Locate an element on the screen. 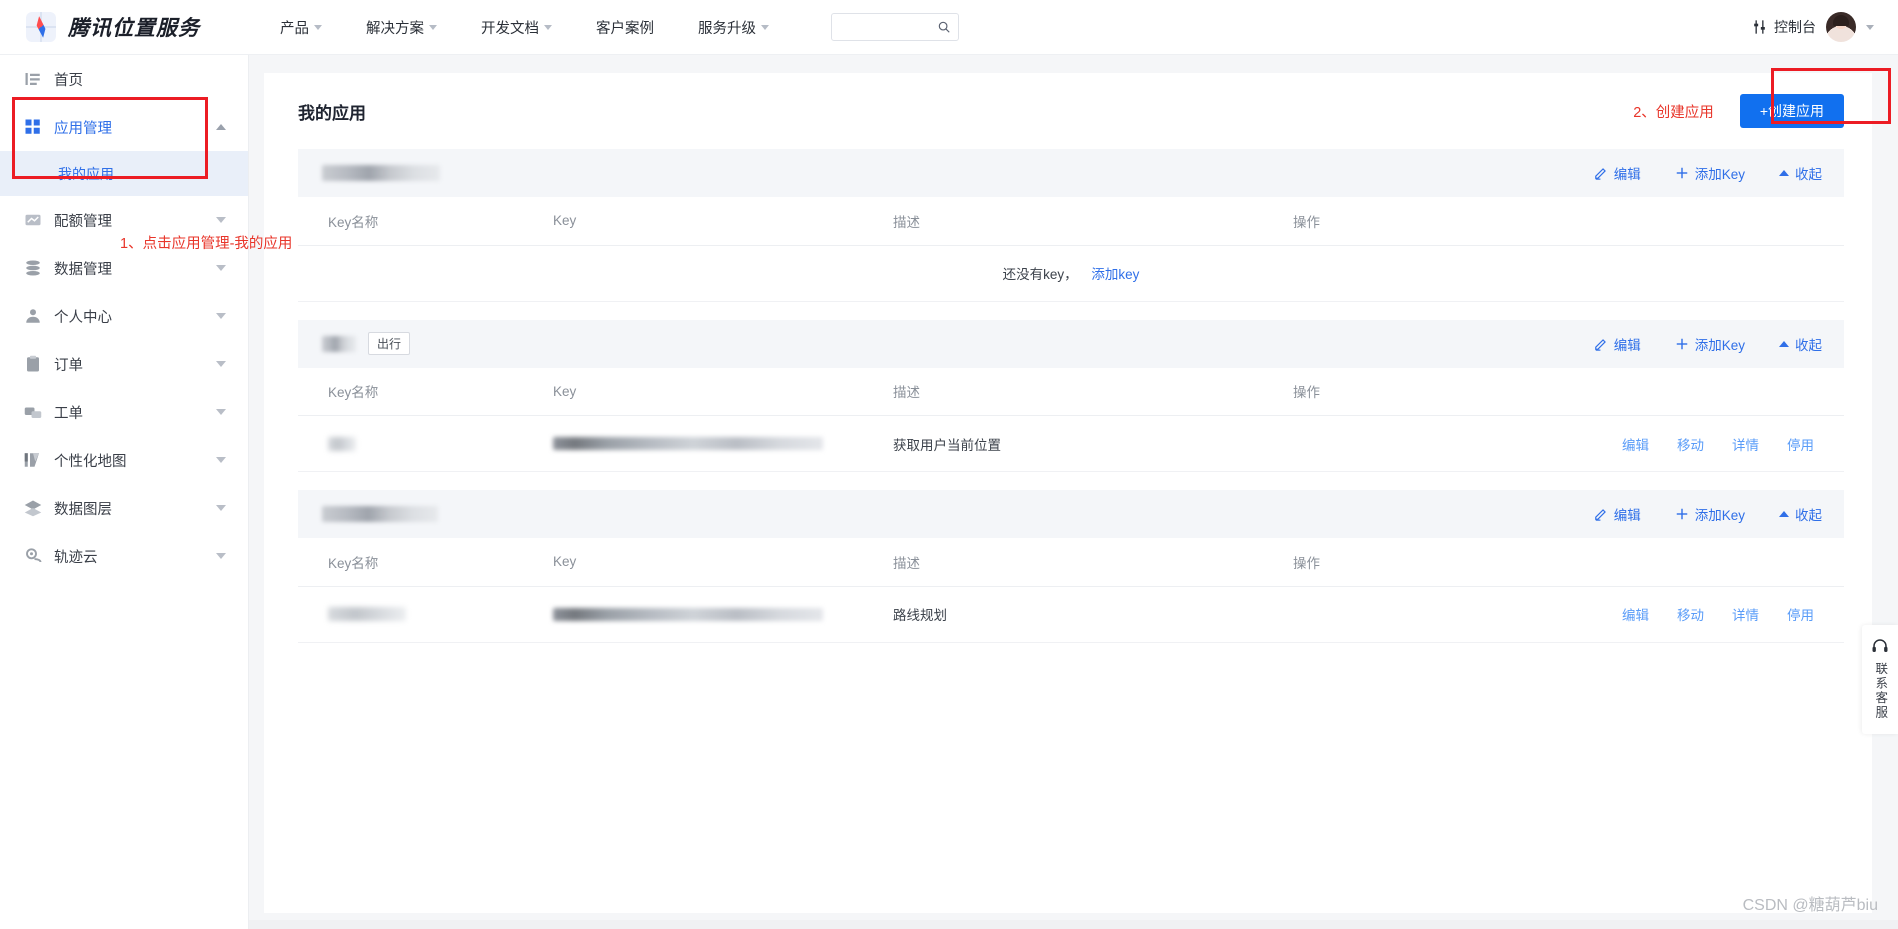 The width and height of the screenshot is (1898, 929). search-box is located at coordinates (895, 27).